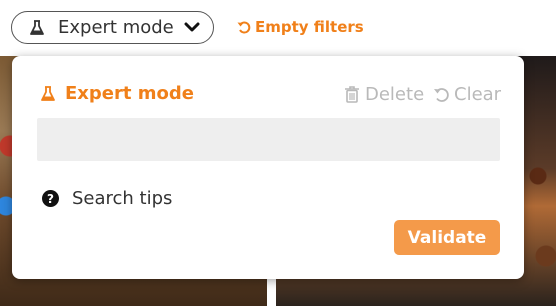 This screenshot has height=306, width=556. What do you see at coordinates (192, 27) in the screenshot?
I see `chevron-down-icon` at bounding box center [192, 27].